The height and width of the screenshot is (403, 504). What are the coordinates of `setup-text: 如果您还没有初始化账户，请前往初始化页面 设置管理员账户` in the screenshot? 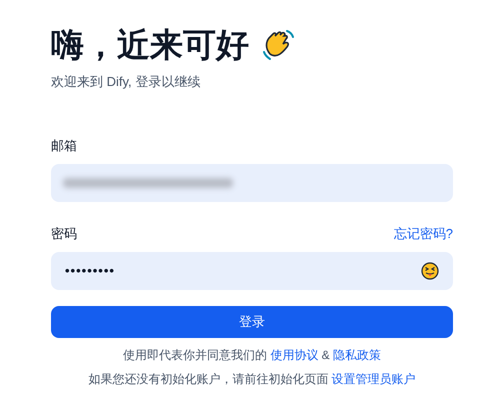 It's located at (252, 379).